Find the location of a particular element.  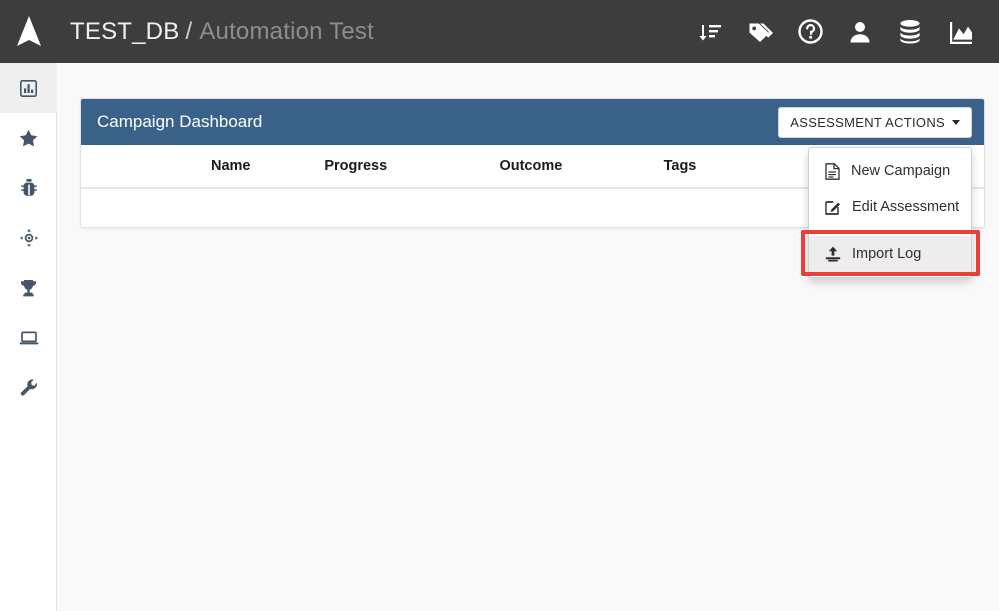

sidebar-item-targets is located at coordinates (28, 238).